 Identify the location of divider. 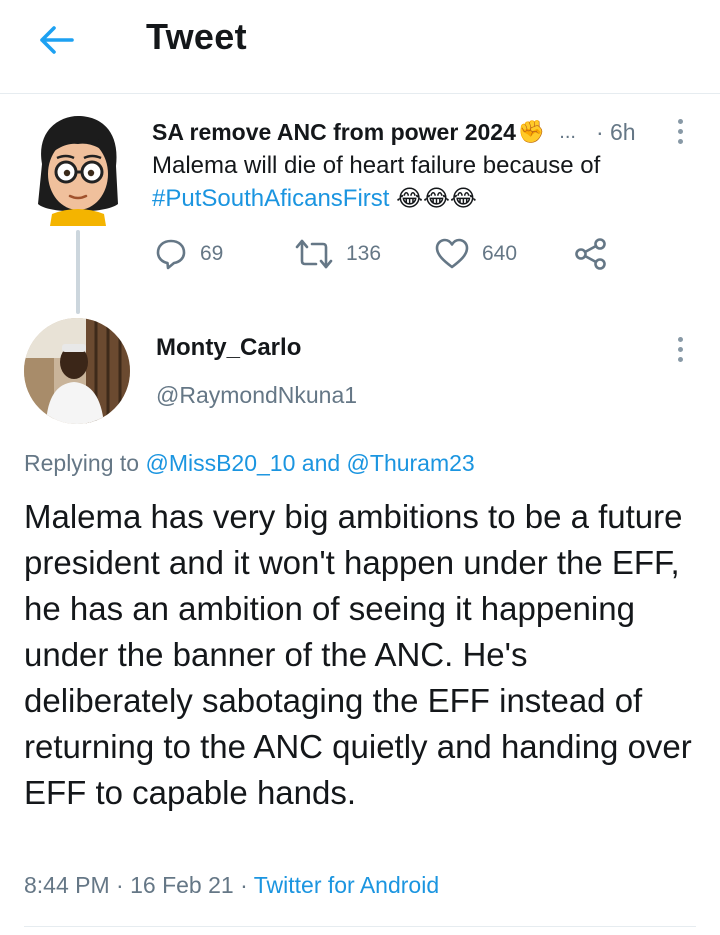
(360, 926).